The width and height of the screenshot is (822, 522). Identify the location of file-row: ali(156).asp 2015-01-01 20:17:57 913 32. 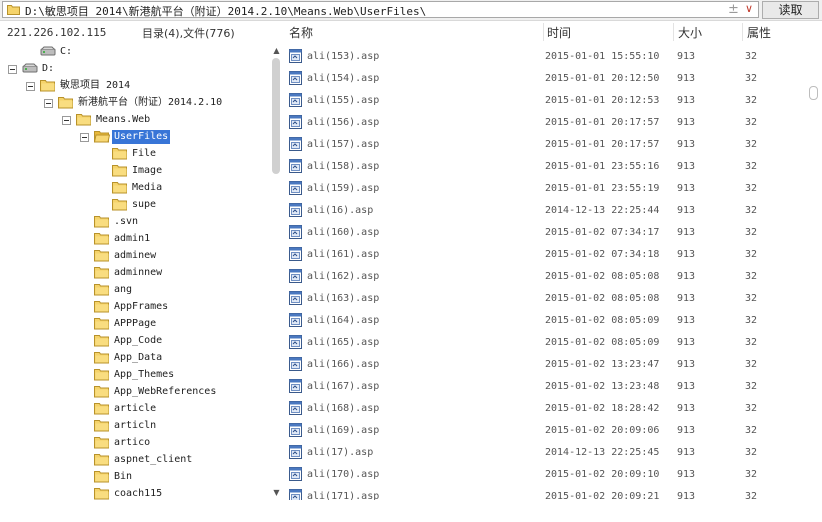
(545, 123).